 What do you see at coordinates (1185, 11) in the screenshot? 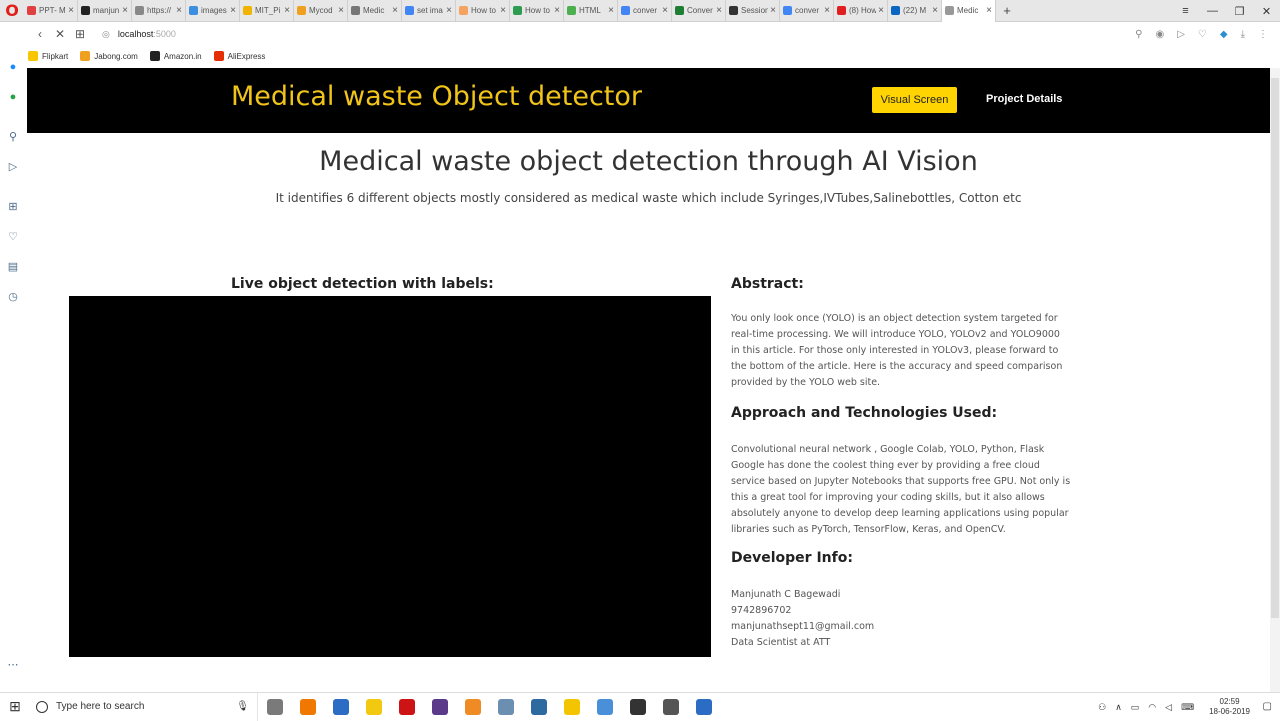
I see `tab-menu-icon: ≡` at bounding box center [1185, 11].